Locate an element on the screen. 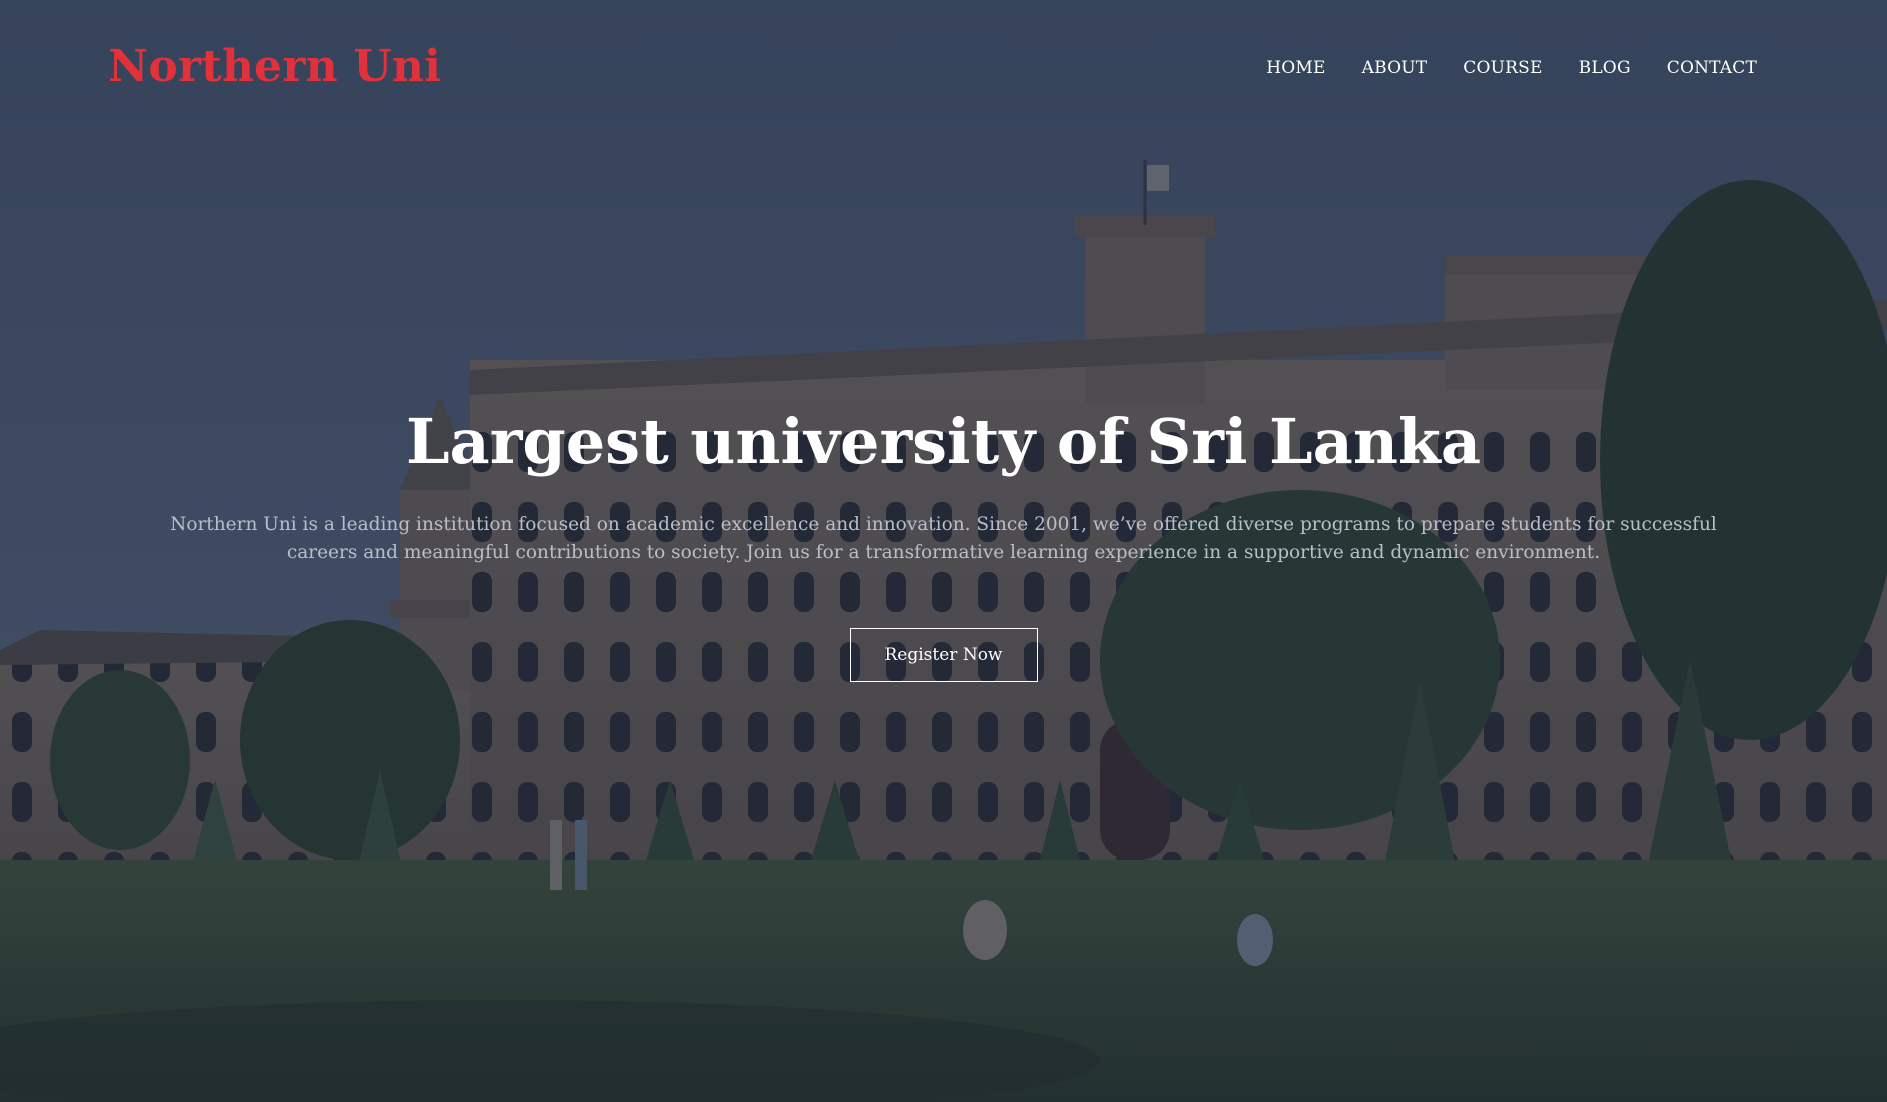 This screenshot has width=1887, height=1102. nav-link-about: ABOUT is located at coordinates (1395, 68).